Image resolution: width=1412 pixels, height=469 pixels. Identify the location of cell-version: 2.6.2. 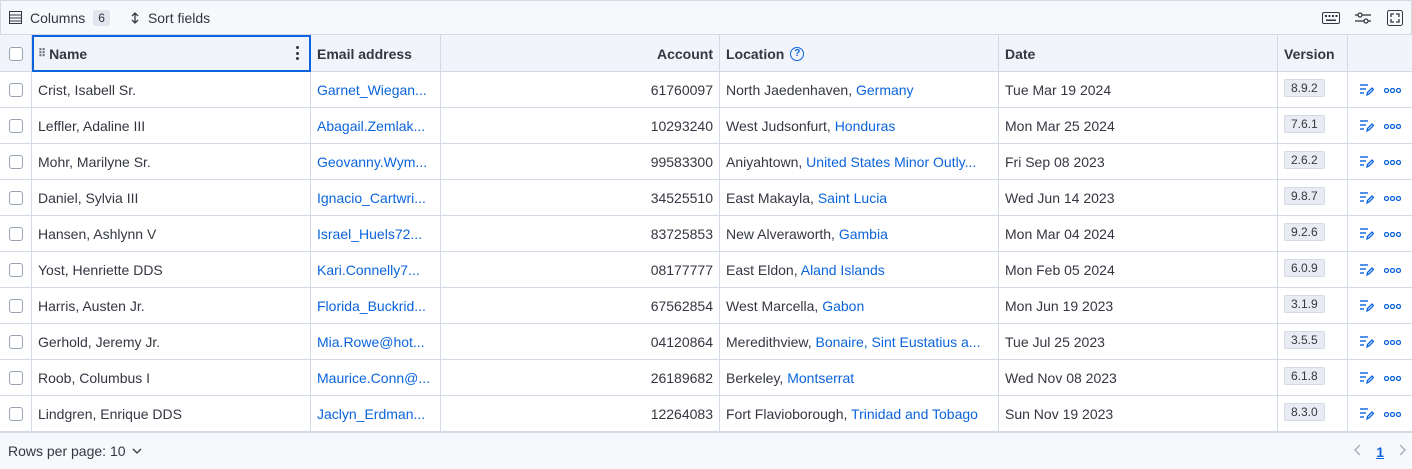
(1313, 162).